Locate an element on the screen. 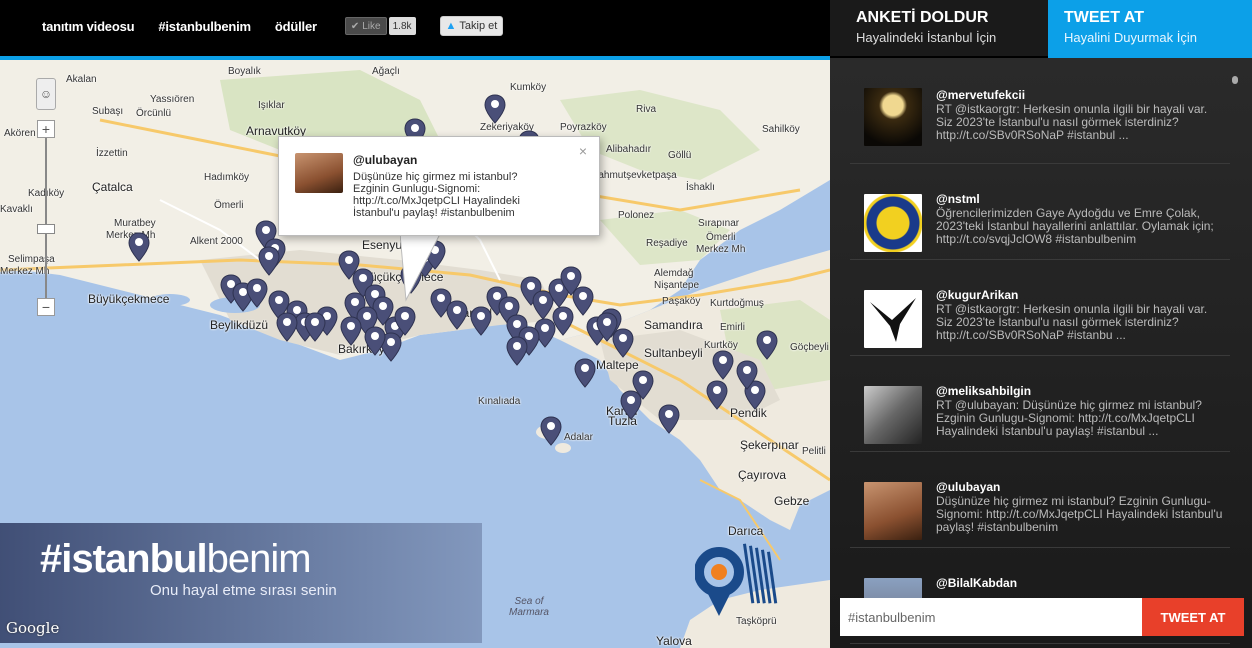  tweet-input is located at coordinates (991, 617).